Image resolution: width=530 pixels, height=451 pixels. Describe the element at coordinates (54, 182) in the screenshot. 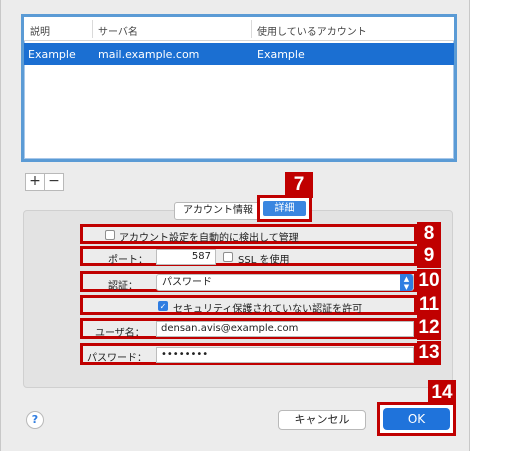

I see `remove-server-button: −` at that location.